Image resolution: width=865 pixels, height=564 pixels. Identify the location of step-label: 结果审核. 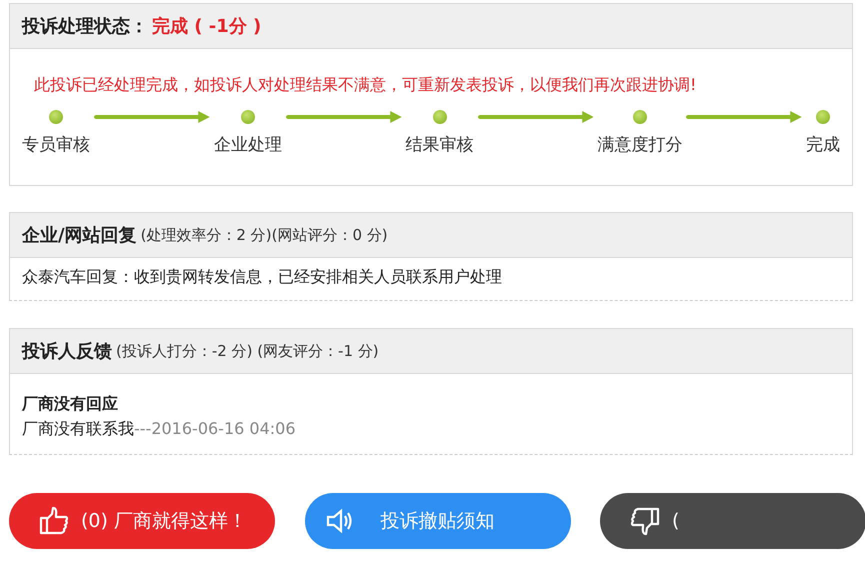
(440, 145).